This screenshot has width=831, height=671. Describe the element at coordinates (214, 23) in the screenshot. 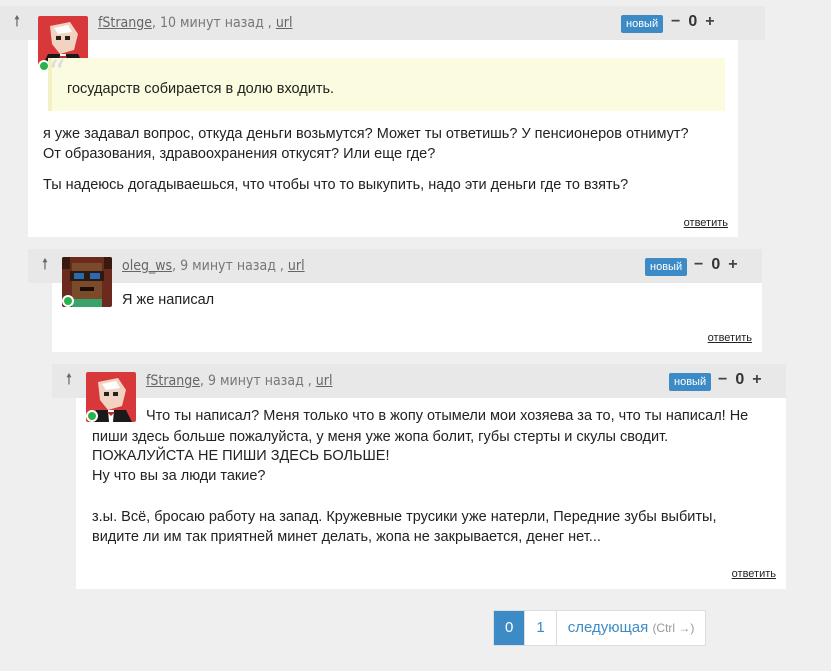

I see `comment-time: , 10 минут назад ,` at that location.